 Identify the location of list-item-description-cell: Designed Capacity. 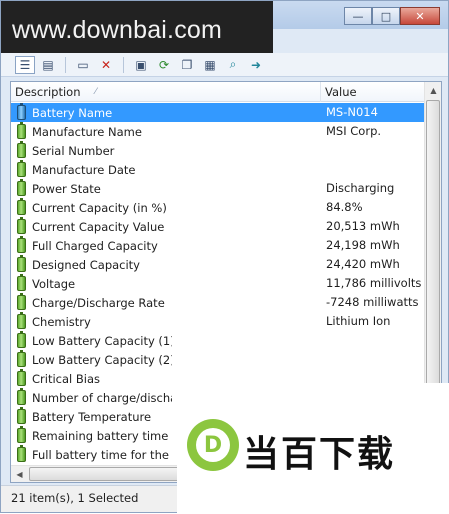
(166, 264).